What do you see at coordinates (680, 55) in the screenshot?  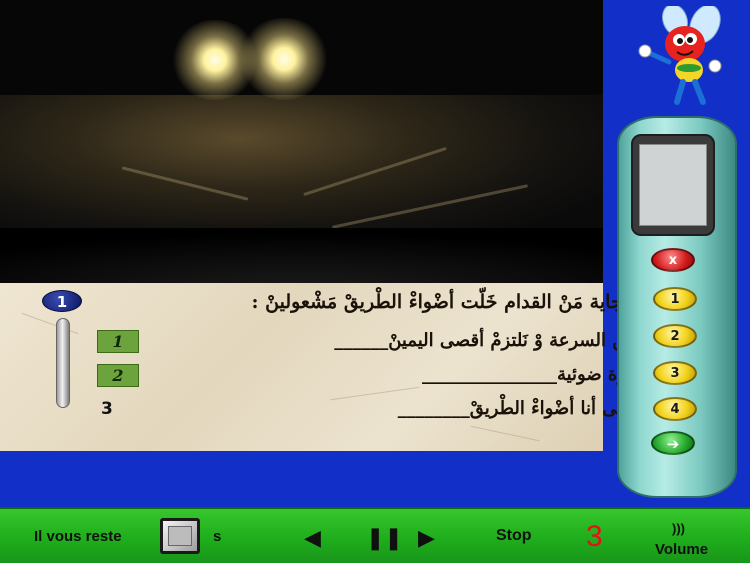 I see `bee-mascot-icon` at bounding box center [680, 55].